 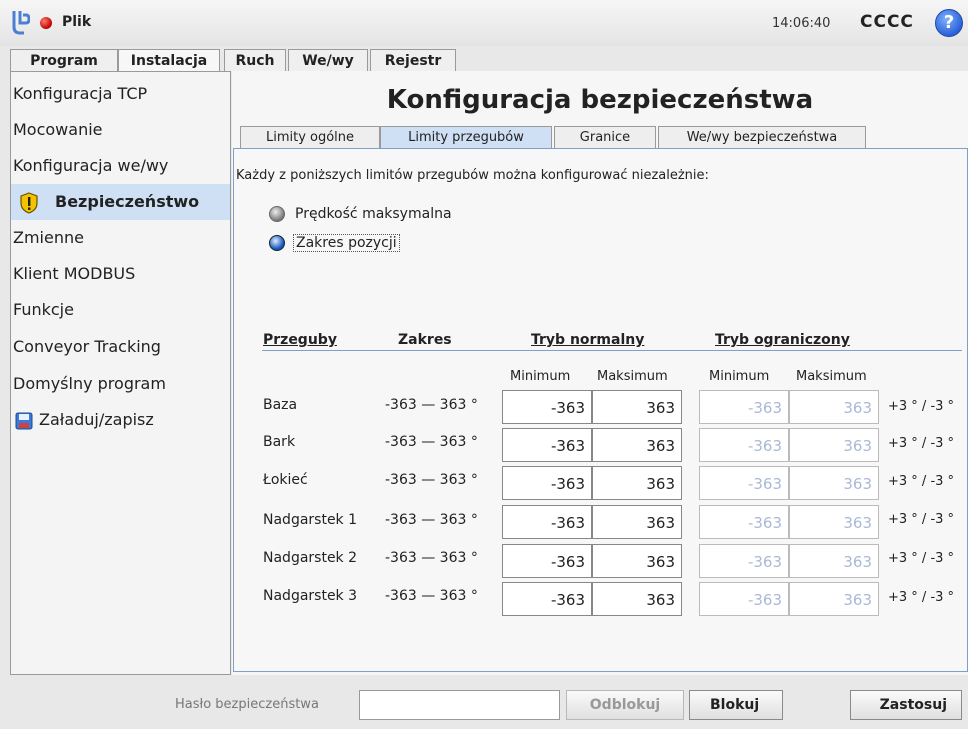 What do you see at coordinates (87, 346) in the screenshot?
I see `sidebar-item-label: Conveyor Tracking` at bounding box center [87, 346].